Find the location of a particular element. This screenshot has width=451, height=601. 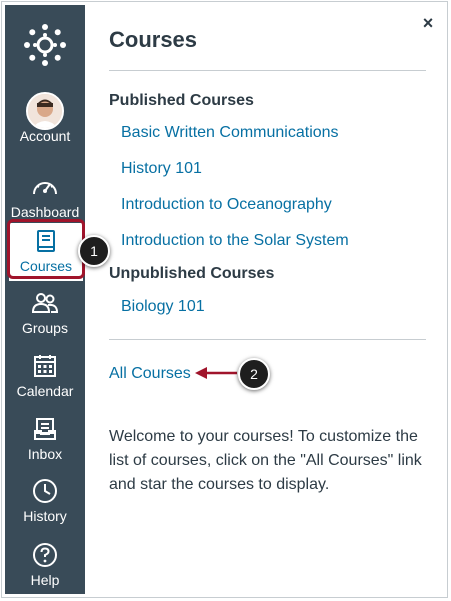

all-courses-link: All Courses is located at coordinates (150, 374).